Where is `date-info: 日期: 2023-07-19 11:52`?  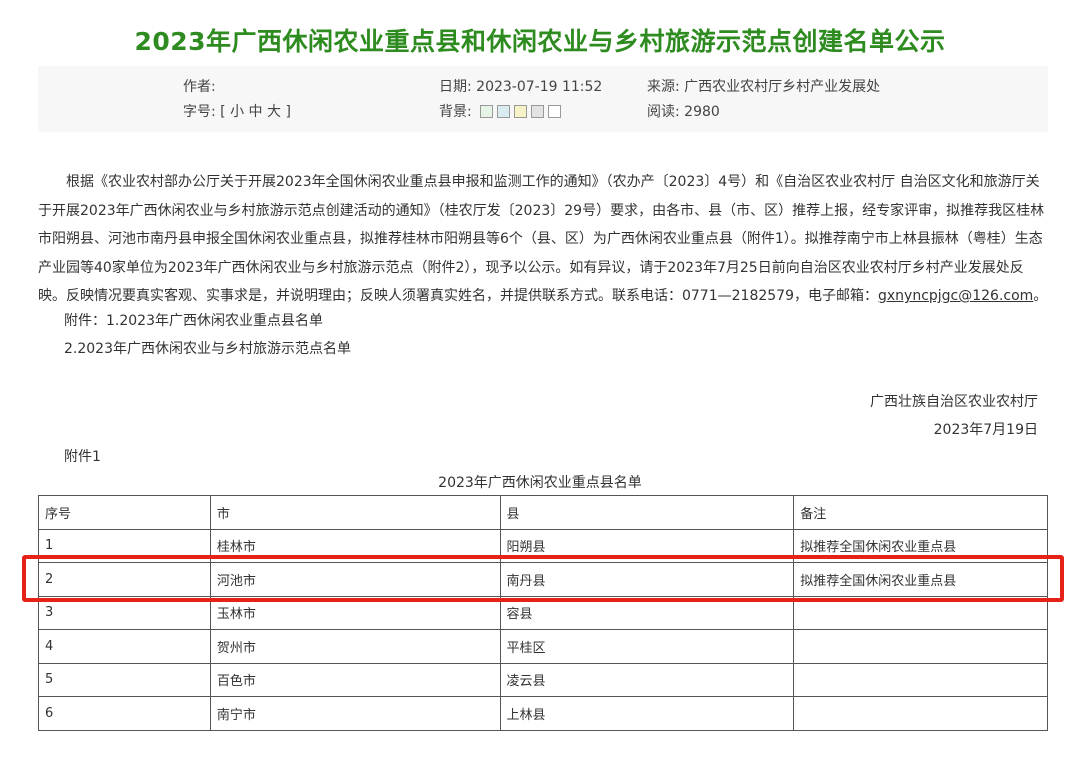 date-info: 日期: 2023-07-19 11:52 is located at coordinates (520, 86).